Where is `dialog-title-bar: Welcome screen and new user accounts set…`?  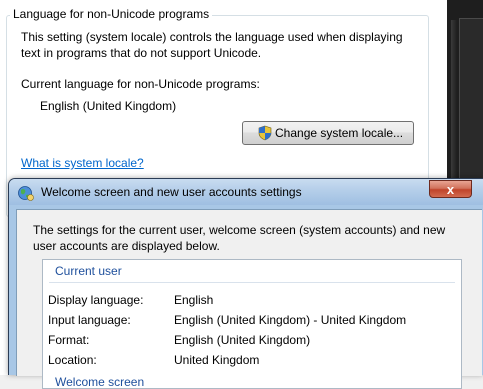 dialog-title-bar: Welcome screen and new user accounts set… is located at coordinates (246, 192).